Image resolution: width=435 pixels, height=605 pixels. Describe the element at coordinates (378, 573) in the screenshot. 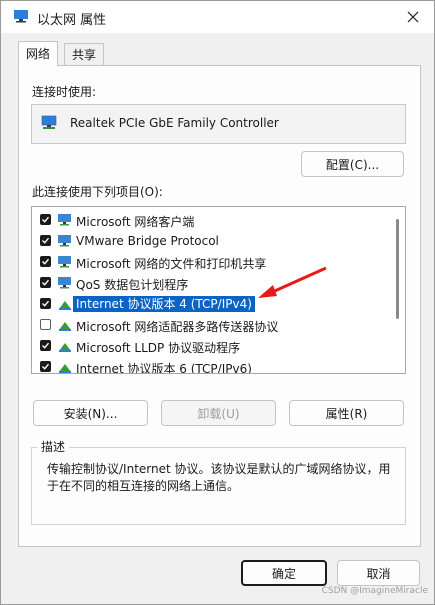

I see `cancel-button: 取消` at that location.